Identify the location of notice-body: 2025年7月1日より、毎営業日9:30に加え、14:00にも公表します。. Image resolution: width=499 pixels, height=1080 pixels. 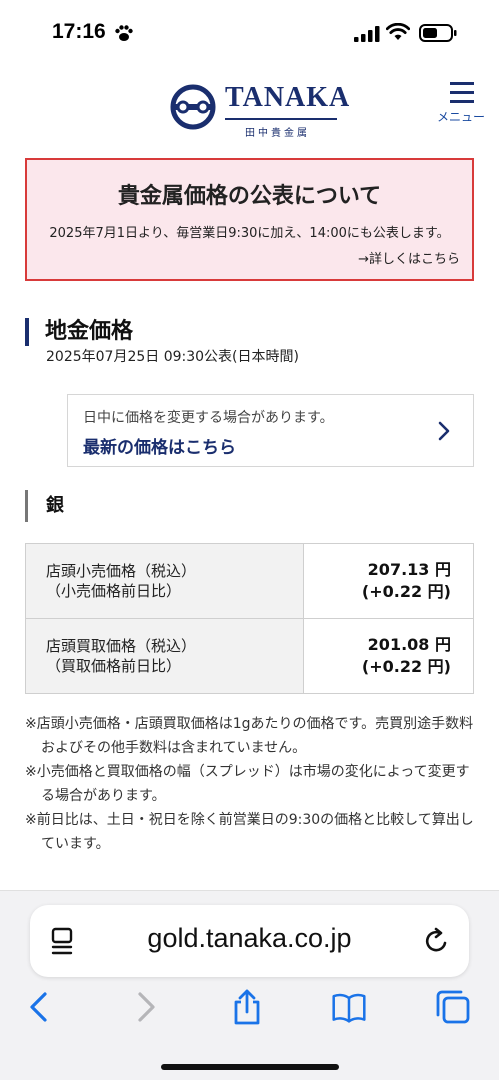
(249, 233).